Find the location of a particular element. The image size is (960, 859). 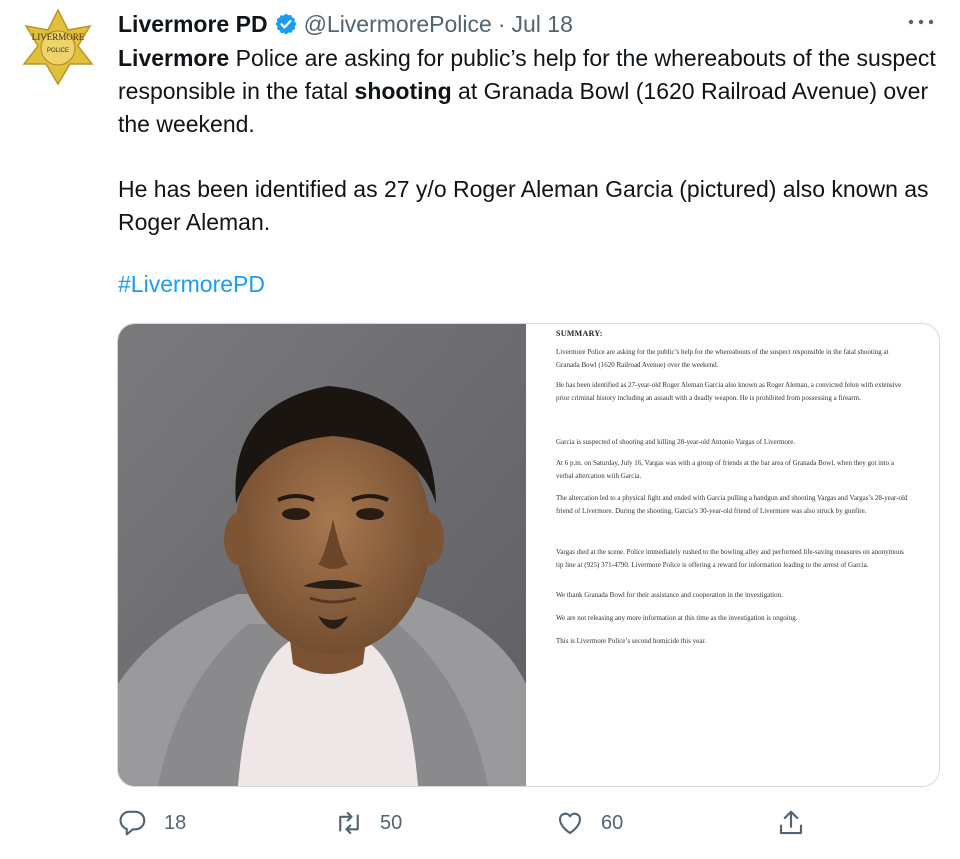

tweet-header: Livermore PD @LivermorePolice · Jul 18 is located at coordinates (345, 24).